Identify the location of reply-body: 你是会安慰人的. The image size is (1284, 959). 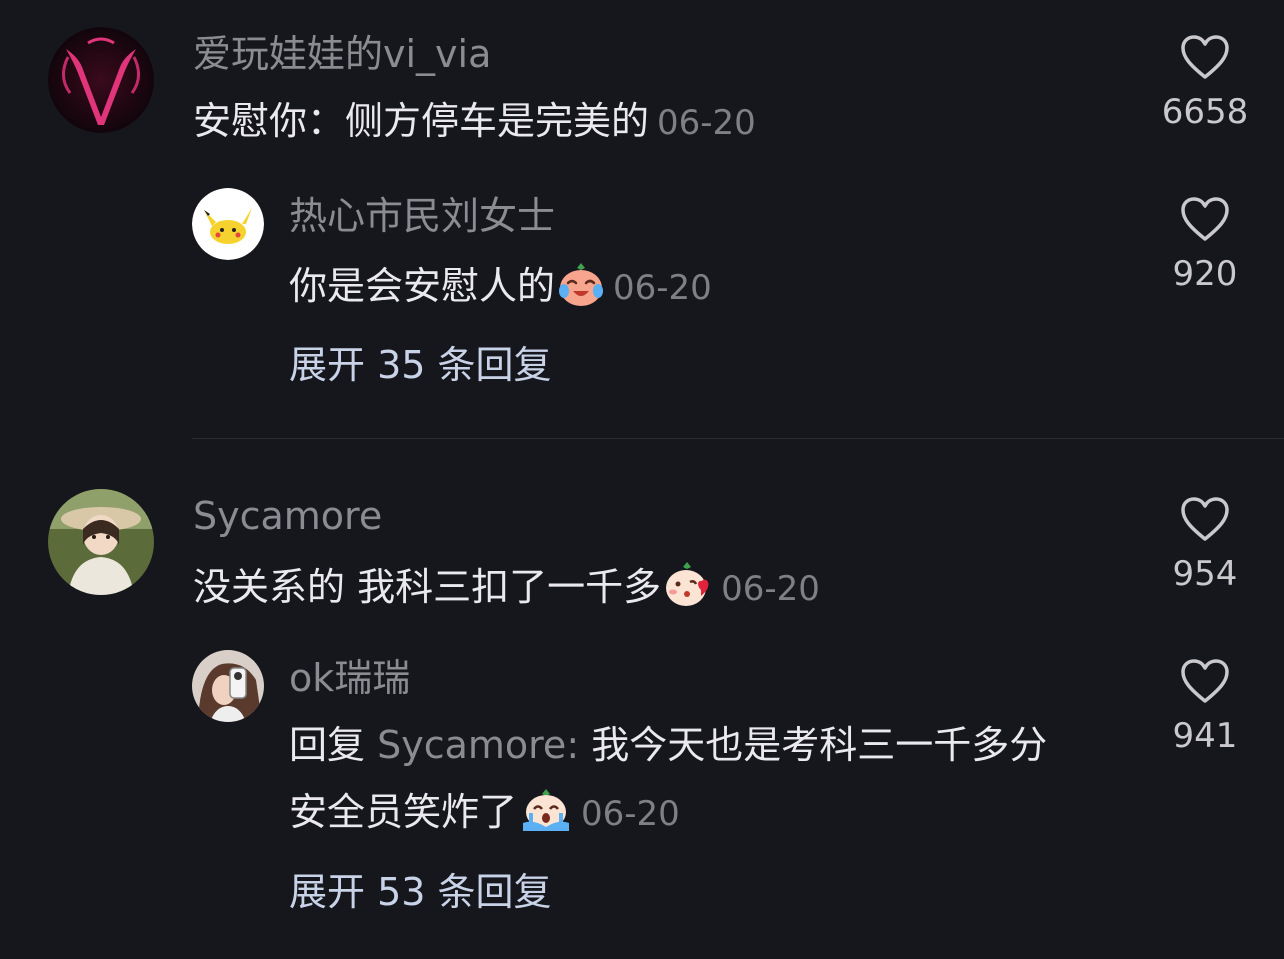
(422, 286).